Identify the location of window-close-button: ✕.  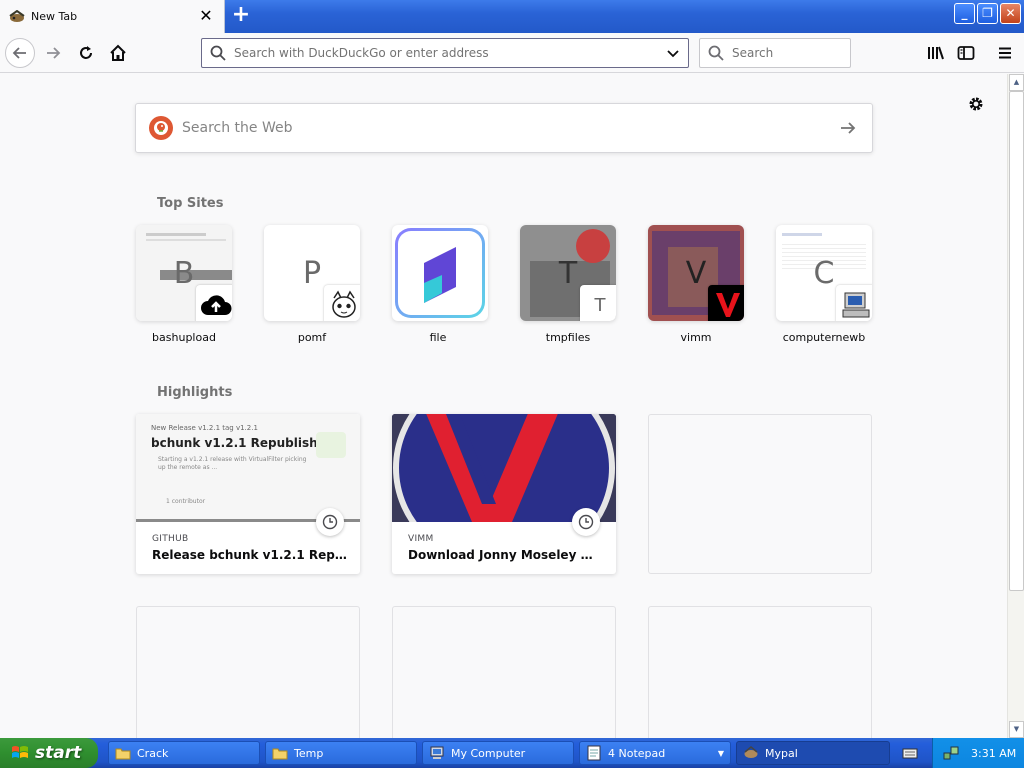
(1010, 13).